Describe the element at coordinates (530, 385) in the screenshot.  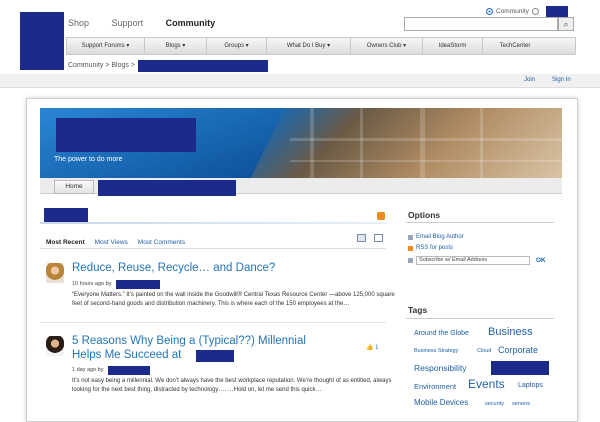
I see `tag-link: Laptops` at that location.